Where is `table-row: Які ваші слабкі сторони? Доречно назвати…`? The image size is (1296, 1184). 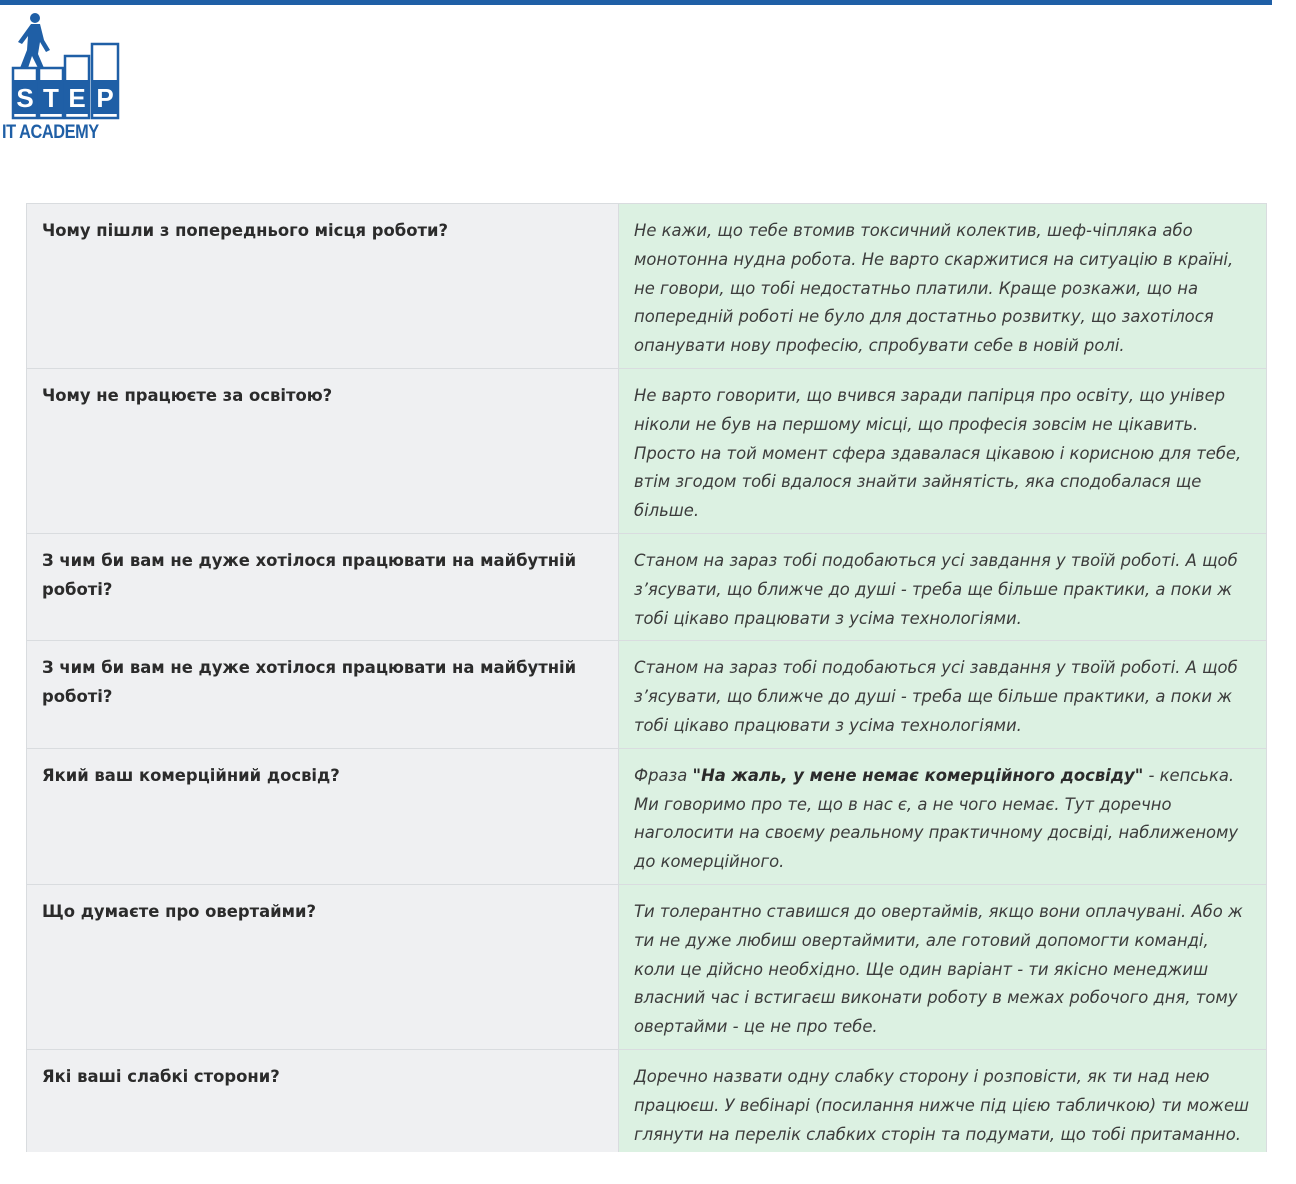 table-row: Які ваші слабкі сторони? Доречно назвати… is located at coordinates (646, 1100).